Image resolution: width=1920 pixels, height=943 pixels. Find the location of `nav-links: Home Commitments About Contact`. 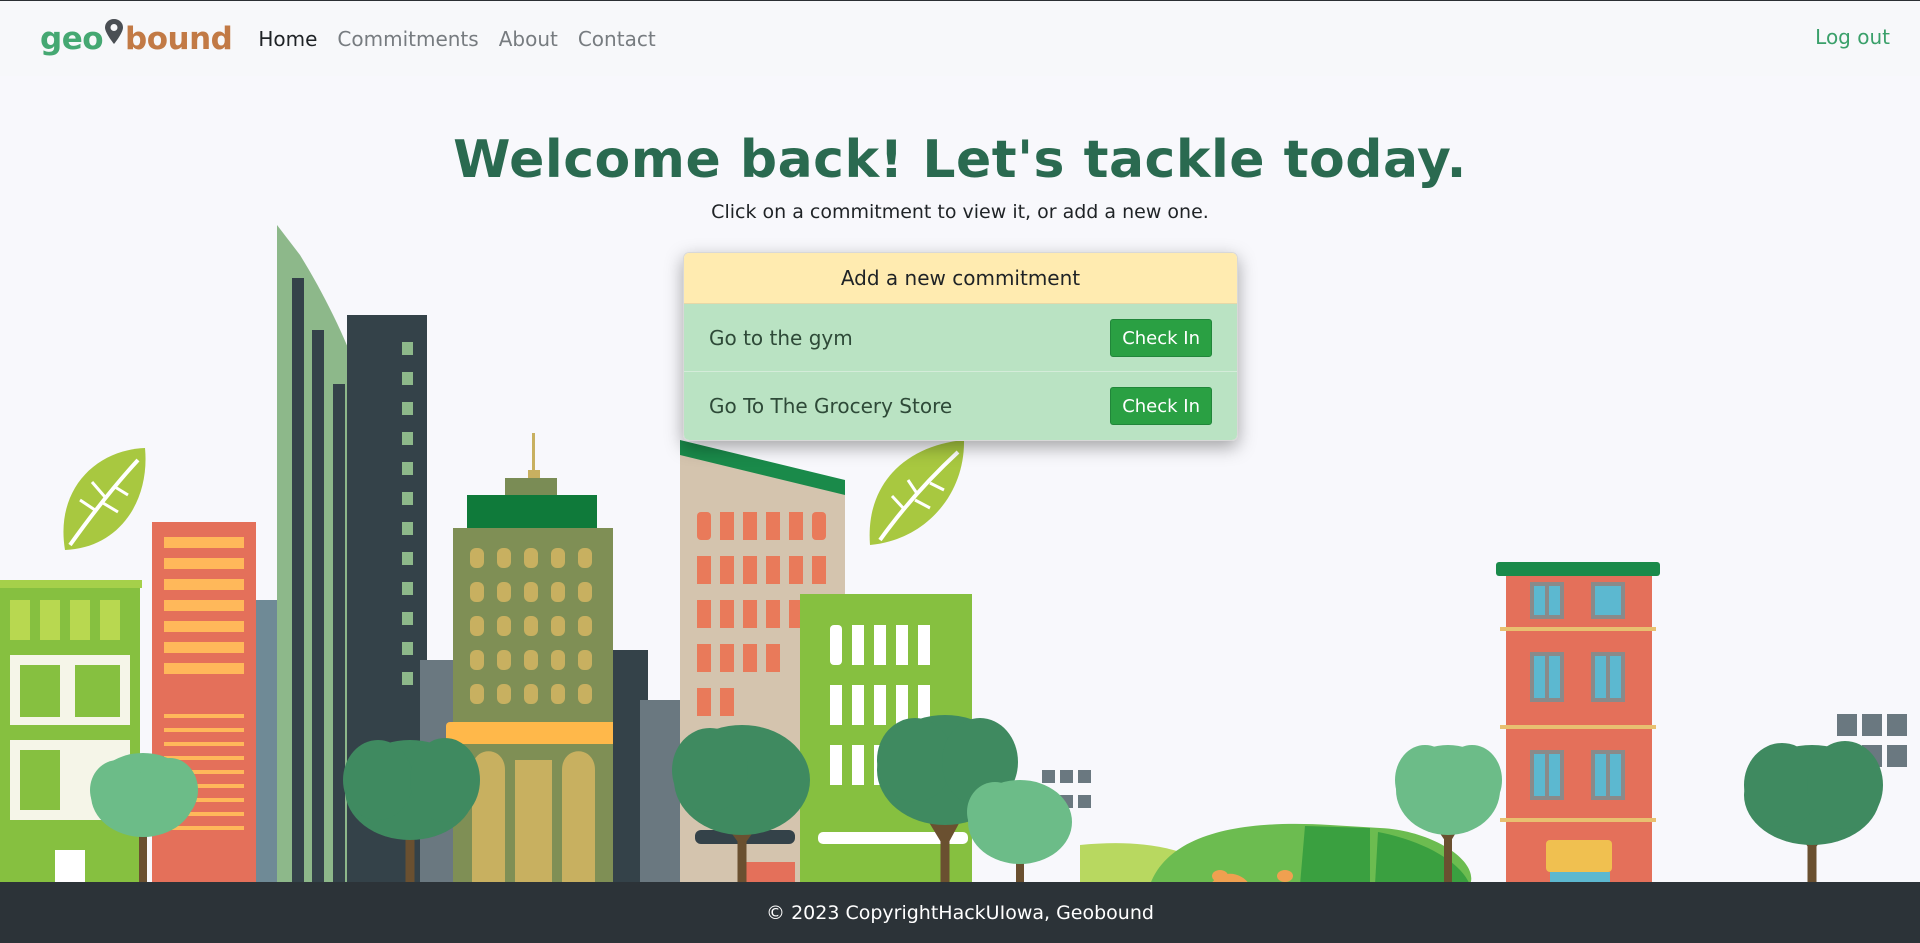

nav-links: Home Commitments About Contact is located at coordinates (456, 39).